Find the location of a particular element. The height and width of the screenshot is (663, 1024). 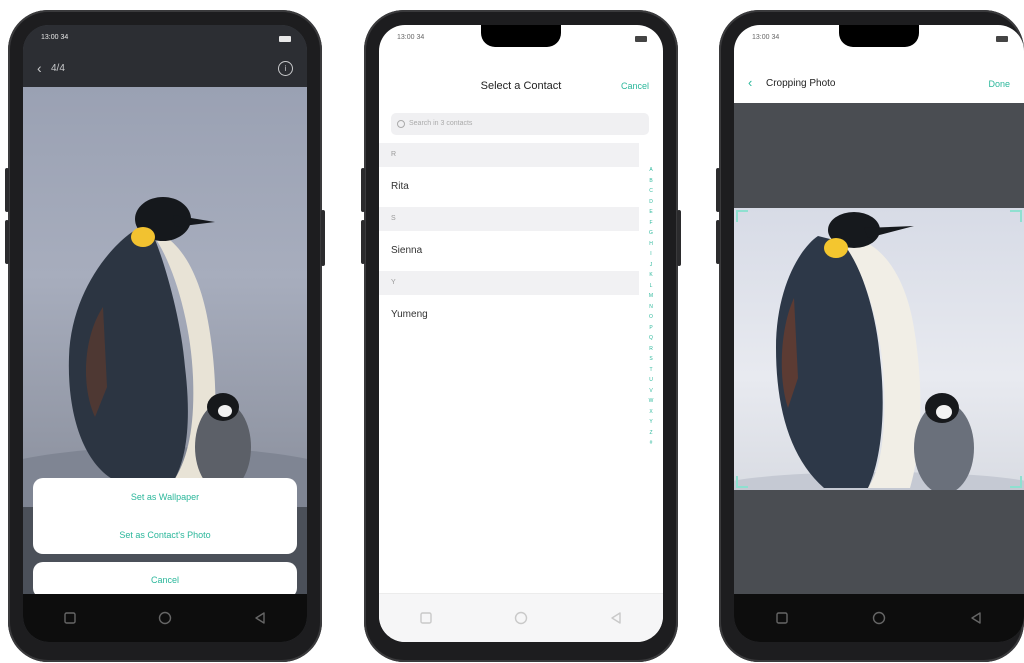

list-item: Rita is located at coordinates (509, 187).